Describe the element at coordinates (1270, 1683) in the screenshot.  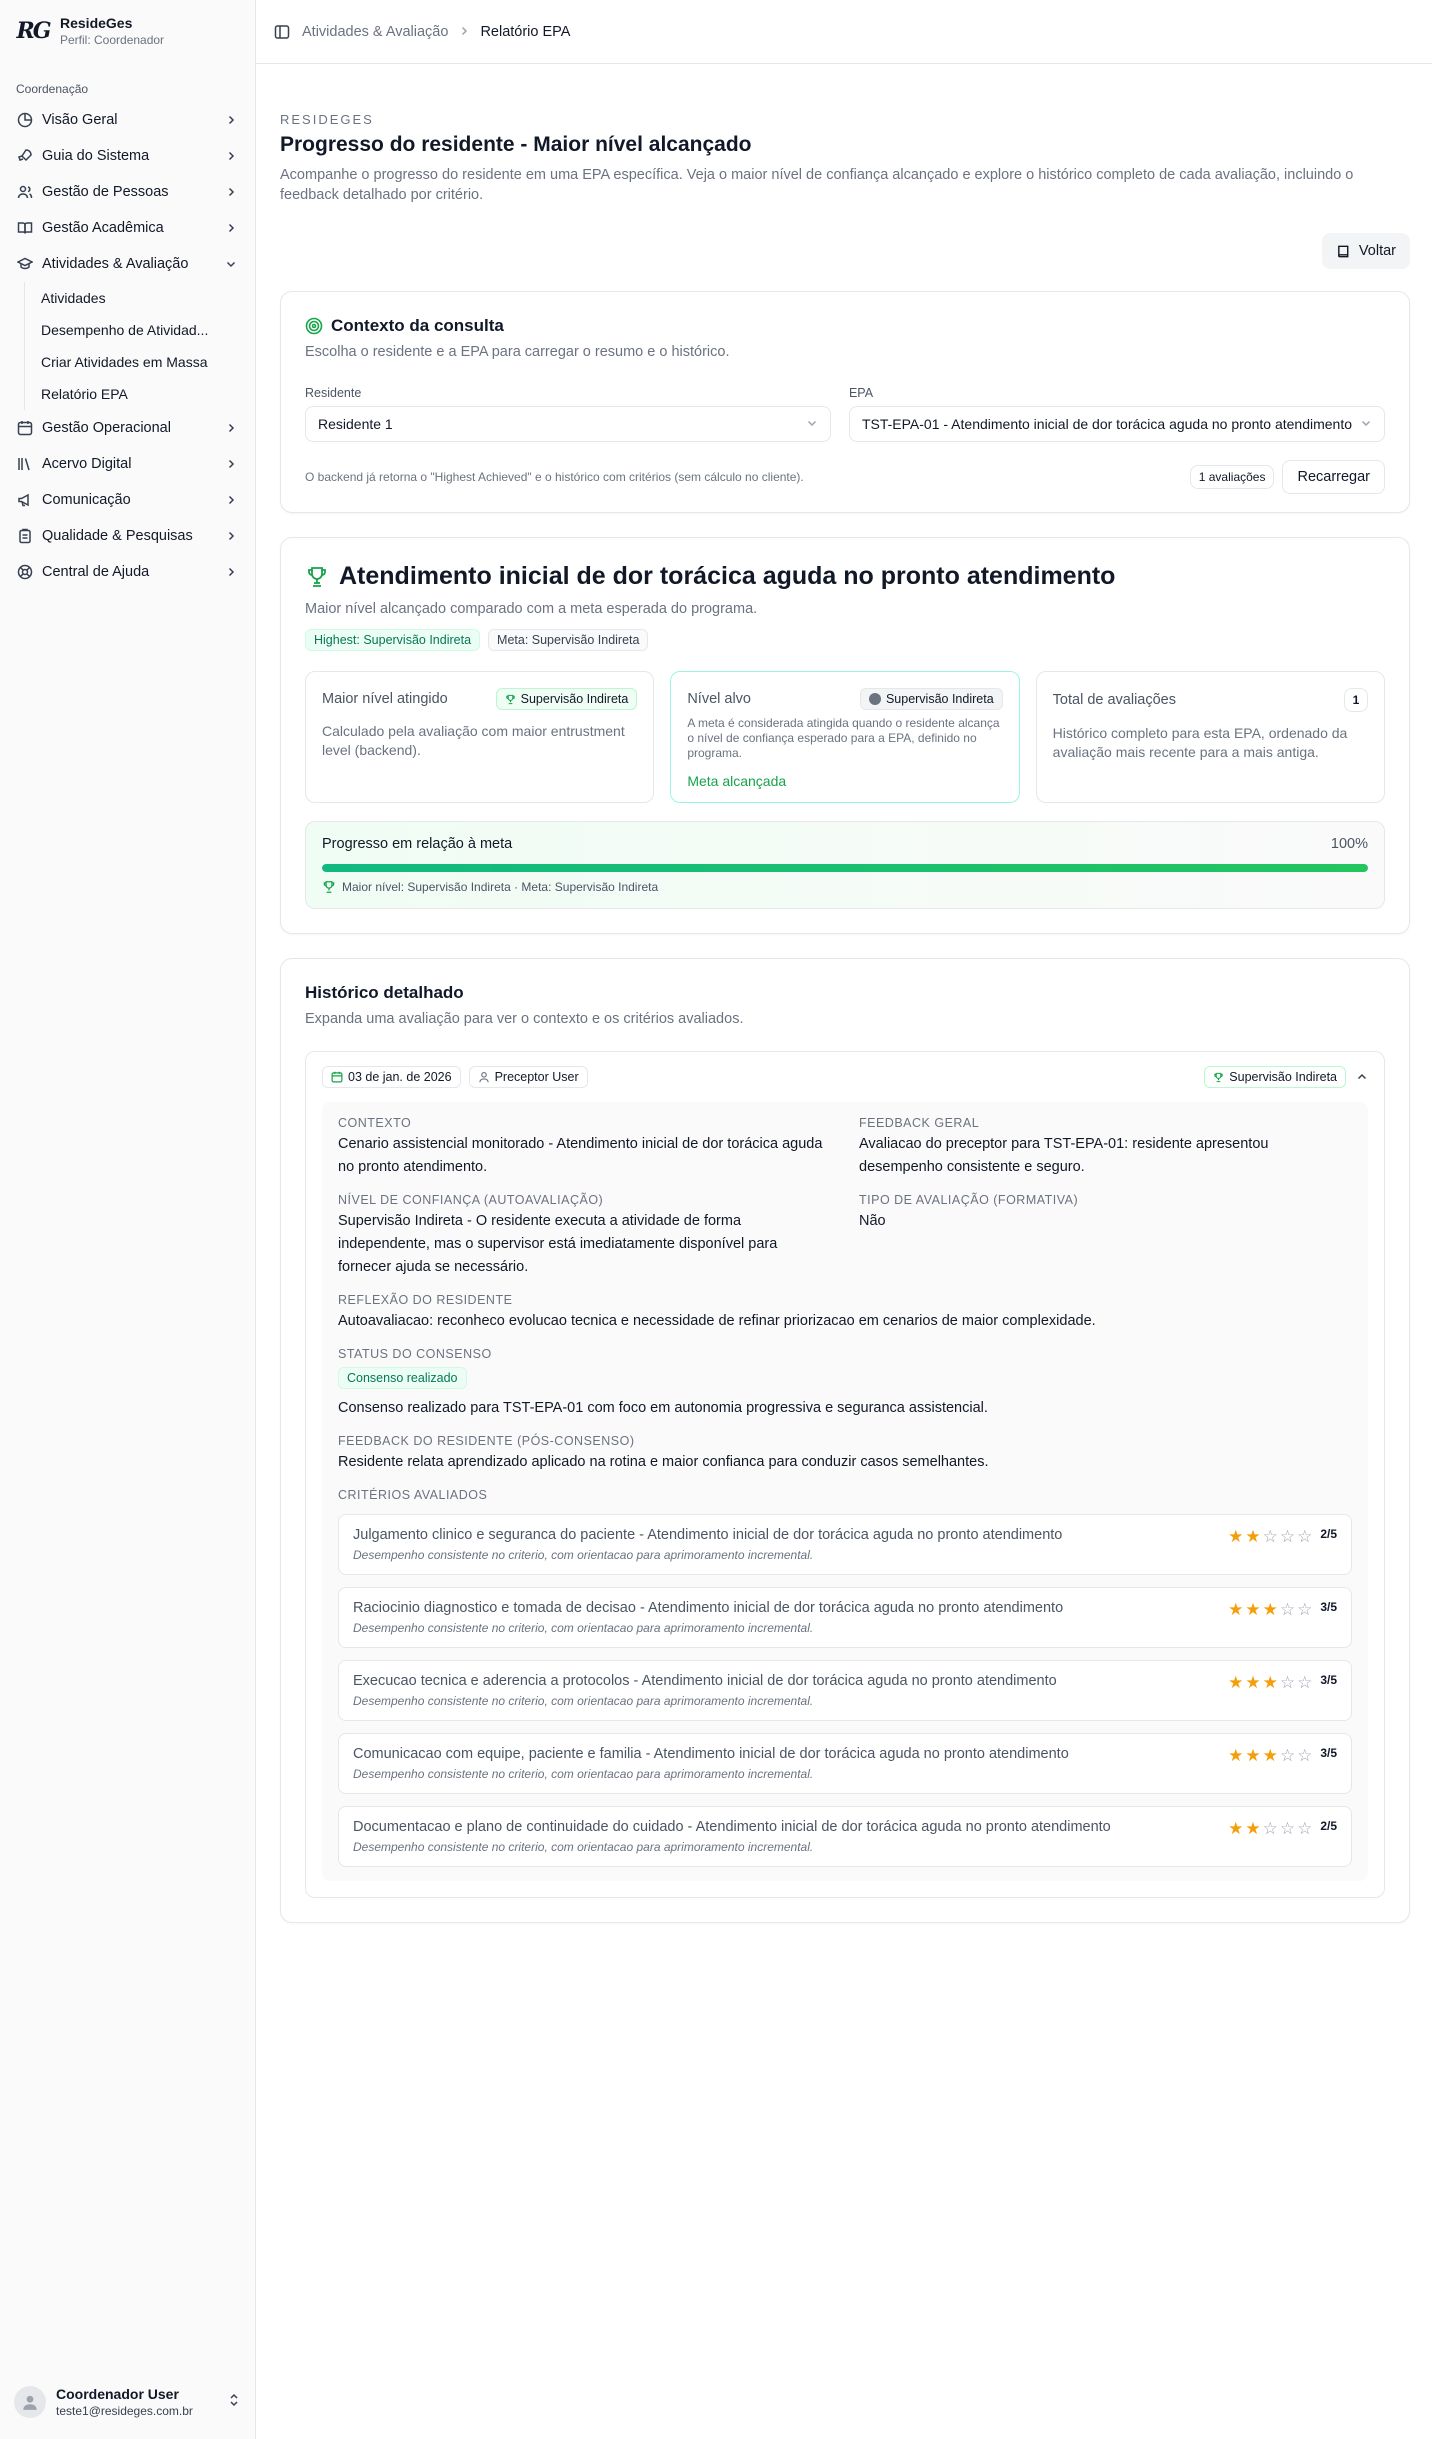
I see `star-rating: ★ ★ ★ ☆ ☆` at that location.